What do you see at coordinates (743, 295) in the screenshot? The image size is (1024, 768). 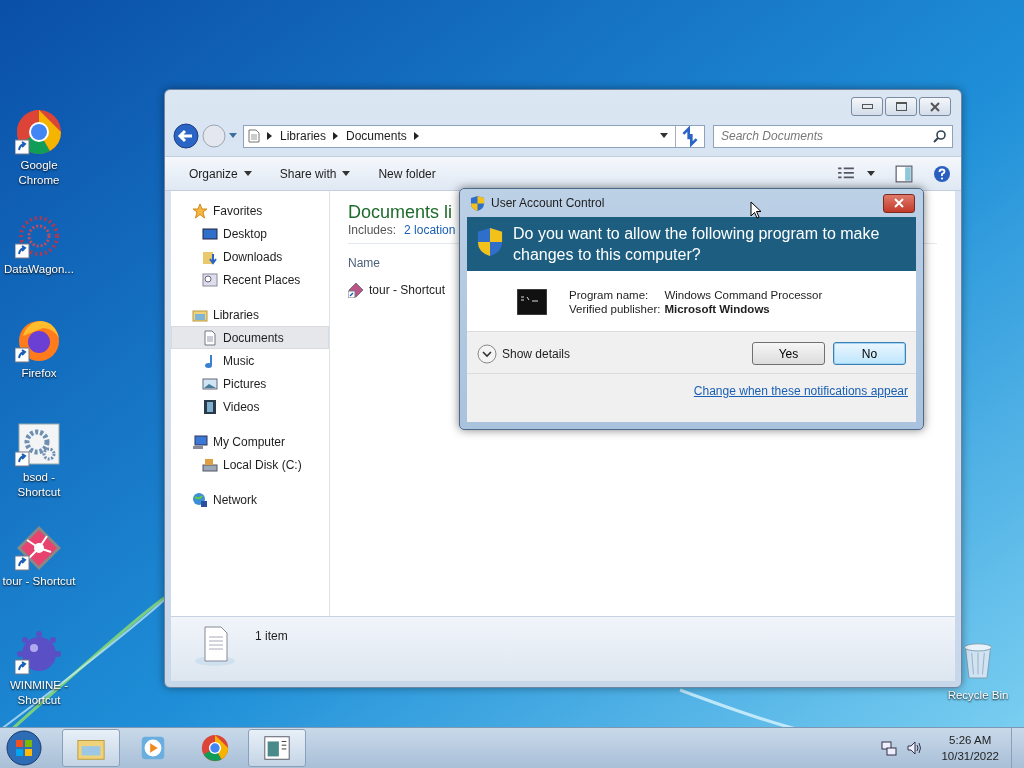 I see `field-value: Windows Command Processor` at bounding box center [743, 295].